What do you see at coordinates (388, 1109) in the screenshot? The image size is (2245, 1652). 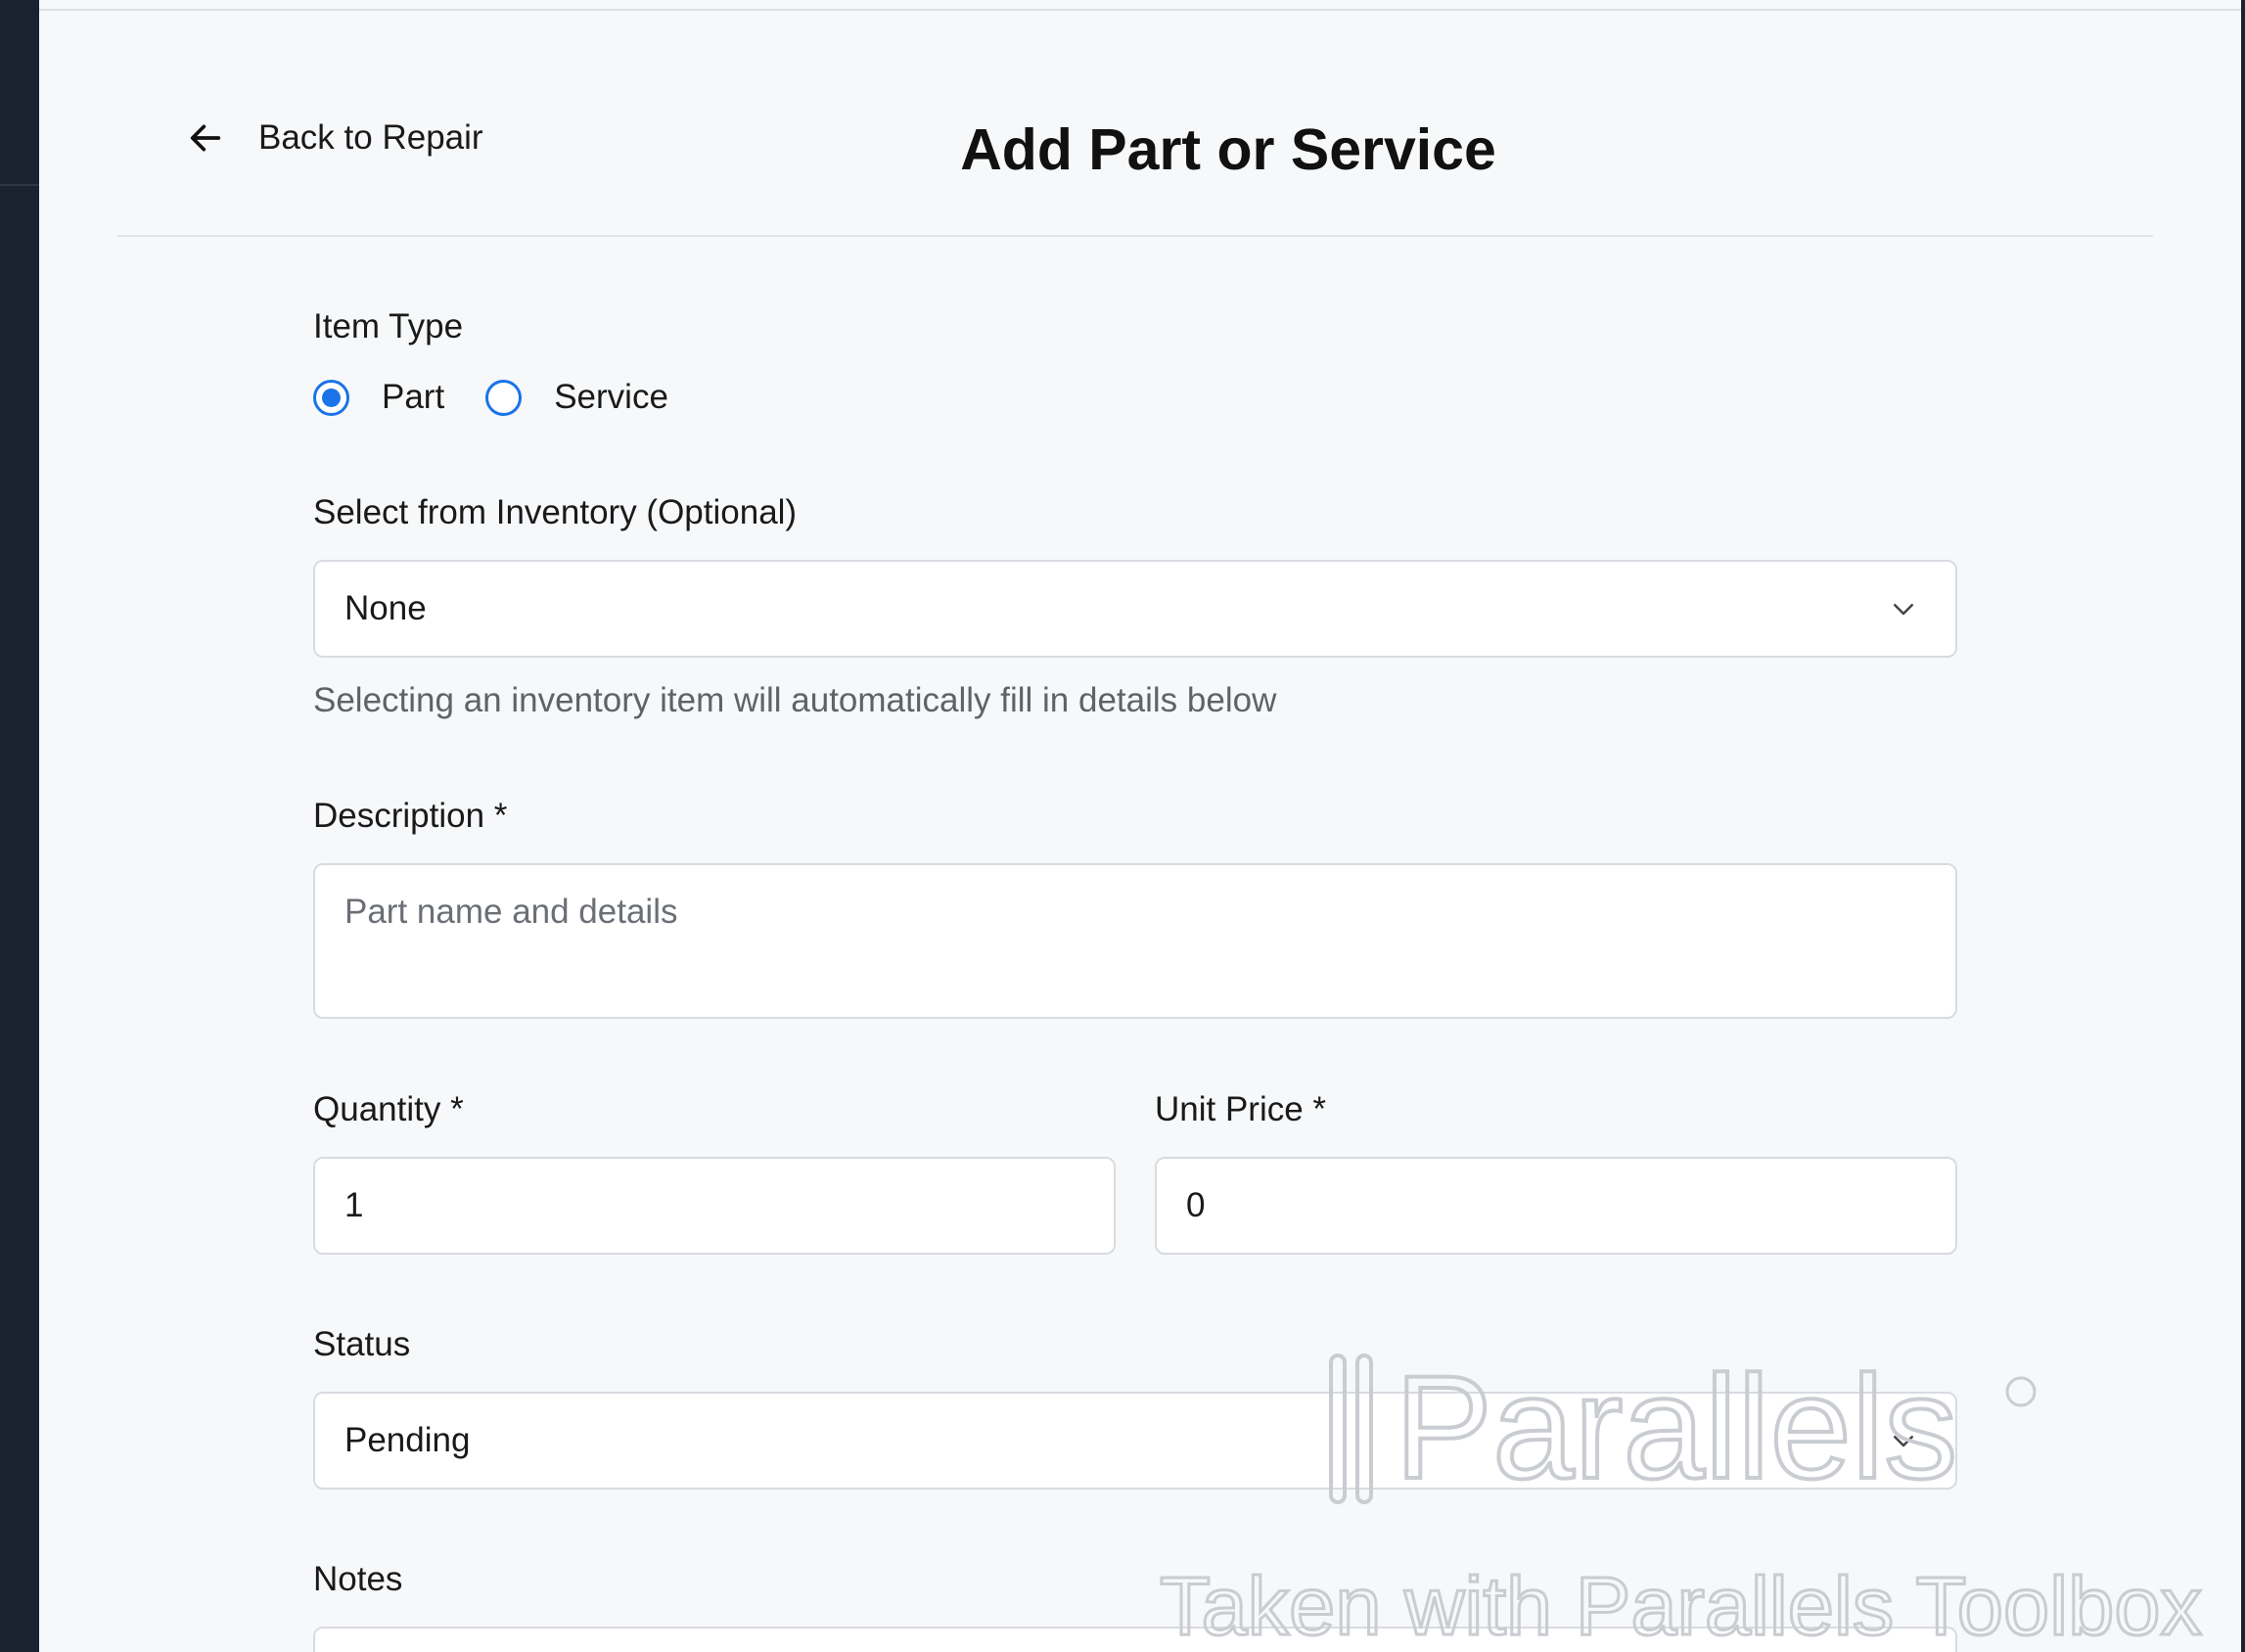 I see `quantity-label: Quantity *` at bounding box center [388, 1109].